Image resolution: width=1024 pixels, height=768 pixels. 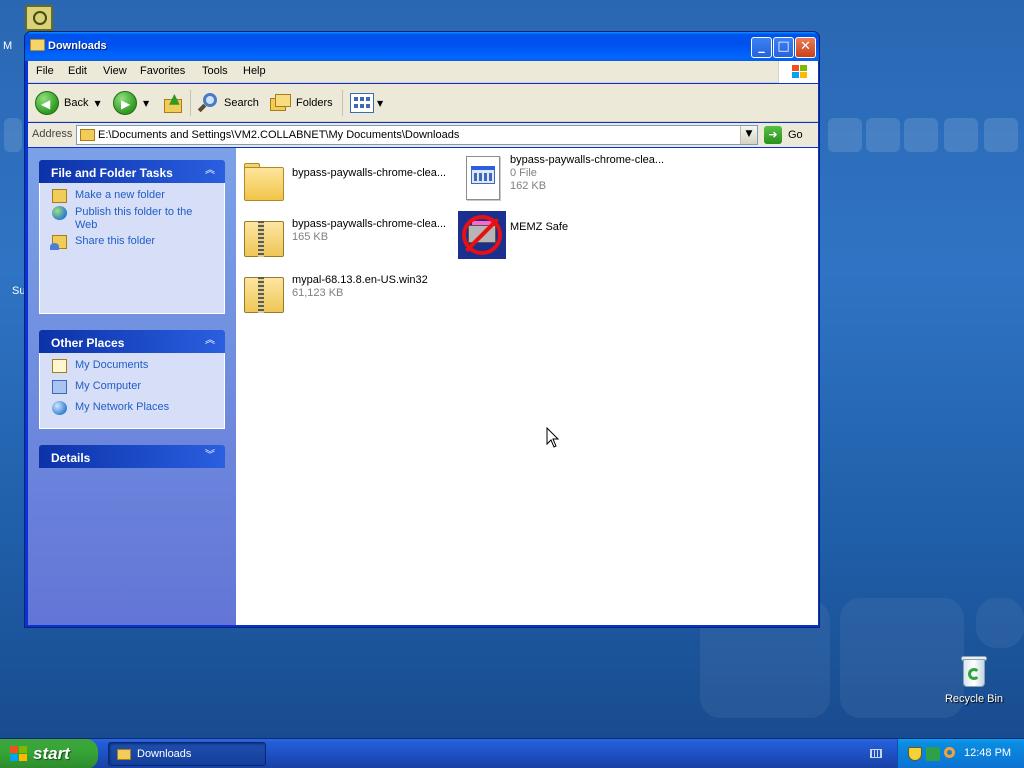 I want to click on menu-file: File, so click(x=45, y=71).